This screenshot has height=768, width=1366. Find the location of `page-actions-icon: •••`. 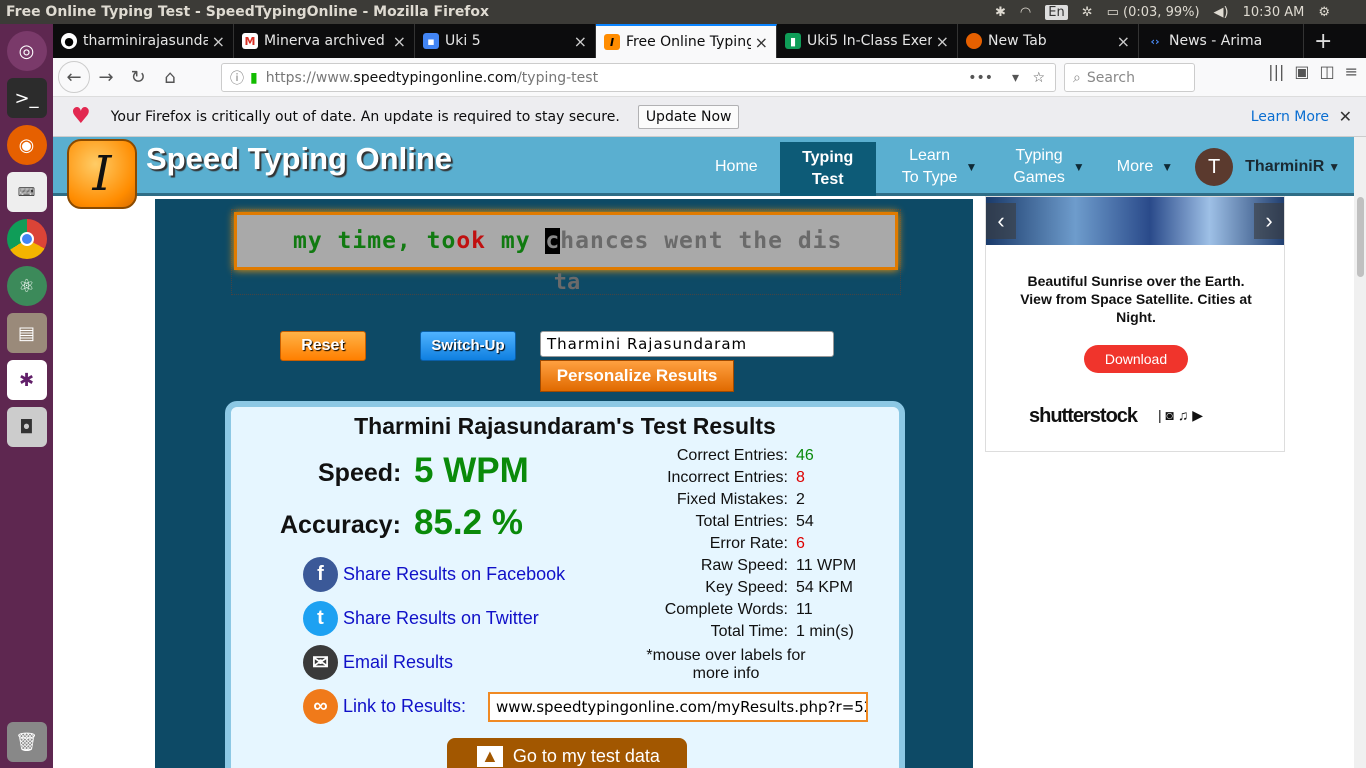

page-actions-icon: ••• is located at coordinates (980, 78).